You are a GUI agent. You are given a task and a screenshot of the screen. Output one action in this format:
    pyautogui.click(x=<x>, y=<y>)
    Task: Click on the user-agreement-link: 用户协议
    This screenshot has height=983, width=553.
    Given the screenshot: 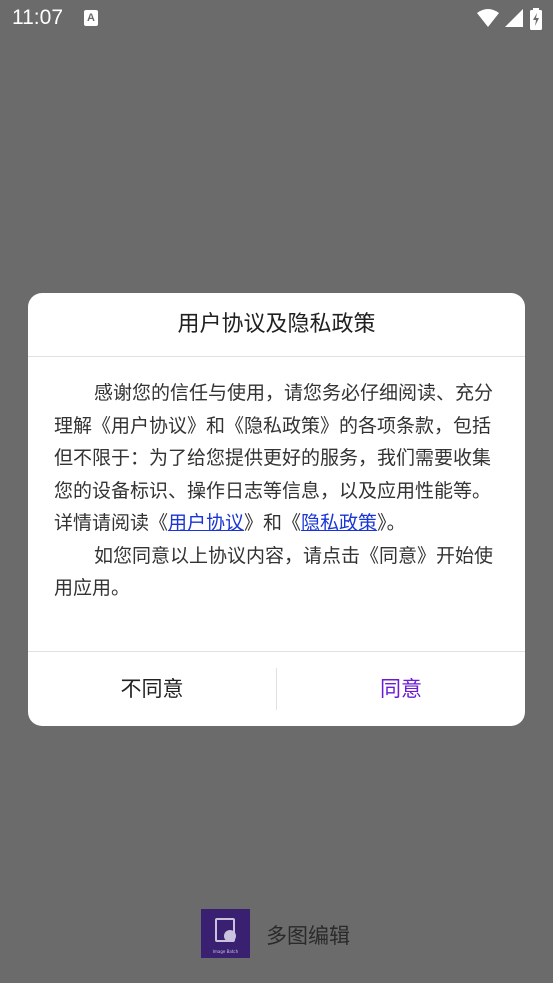 What is the action you would take?
    pyautogui.click(x=206, y=523)
    